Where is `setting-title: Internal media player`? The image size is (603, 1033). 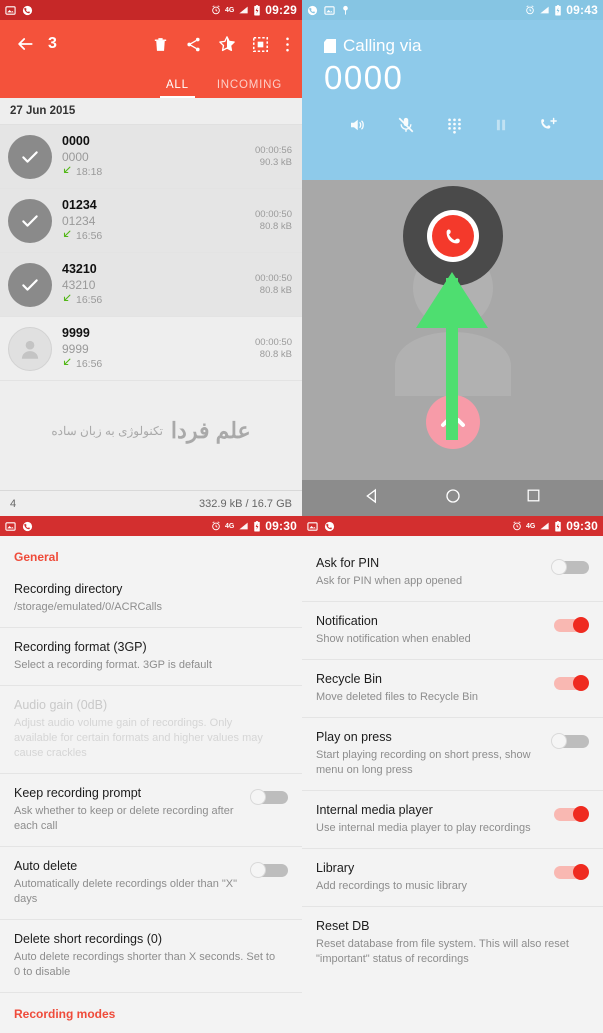
setting-title: Internal media player is located at coordinates (374, 810).